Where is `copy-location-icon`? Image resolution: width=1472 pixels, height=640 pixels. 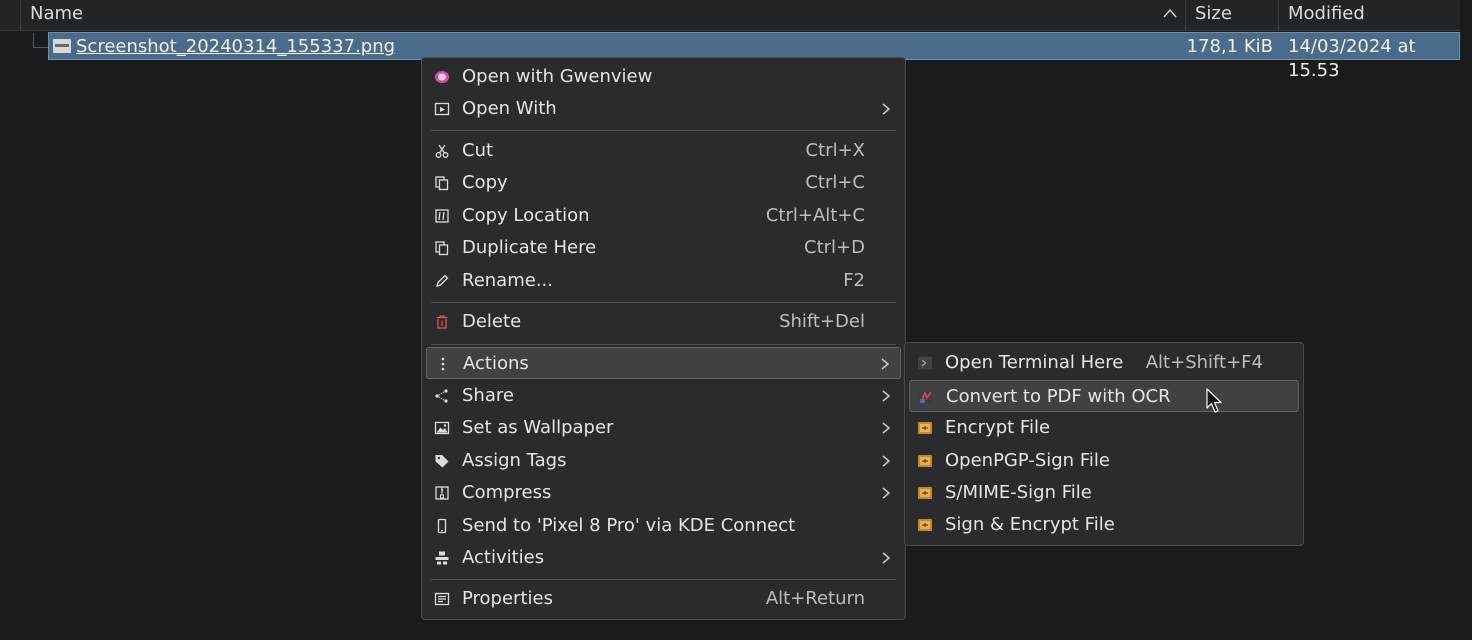 copy-location-icon is located at coordinates (442, 216).